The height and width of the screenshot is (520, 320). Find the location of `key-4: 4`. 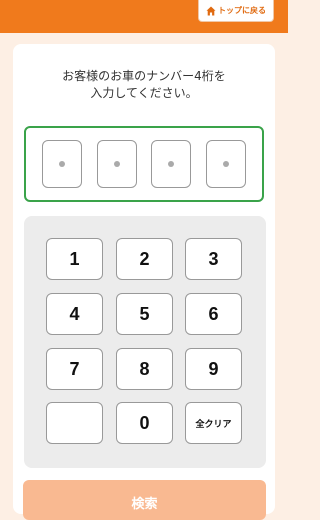

key-4: 4 is located at coordinates (74, 314).